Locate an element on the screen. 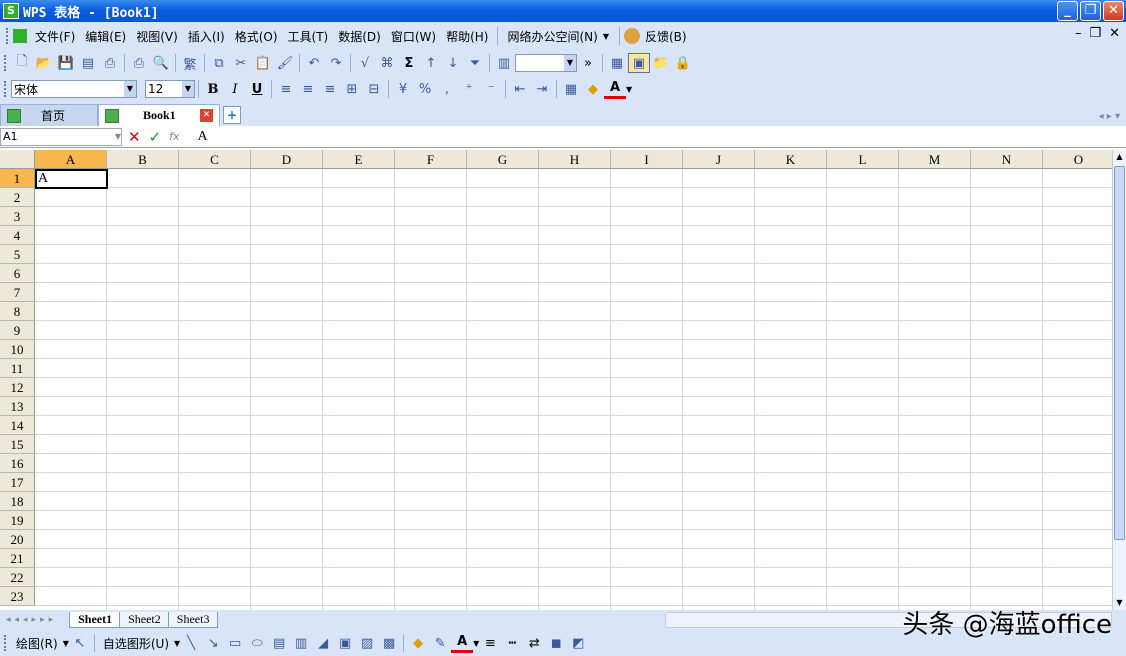 This screenshot has height=656, width=1126. doc-tab-book1: Book1 ✕ is located at coordinates (159, 115).